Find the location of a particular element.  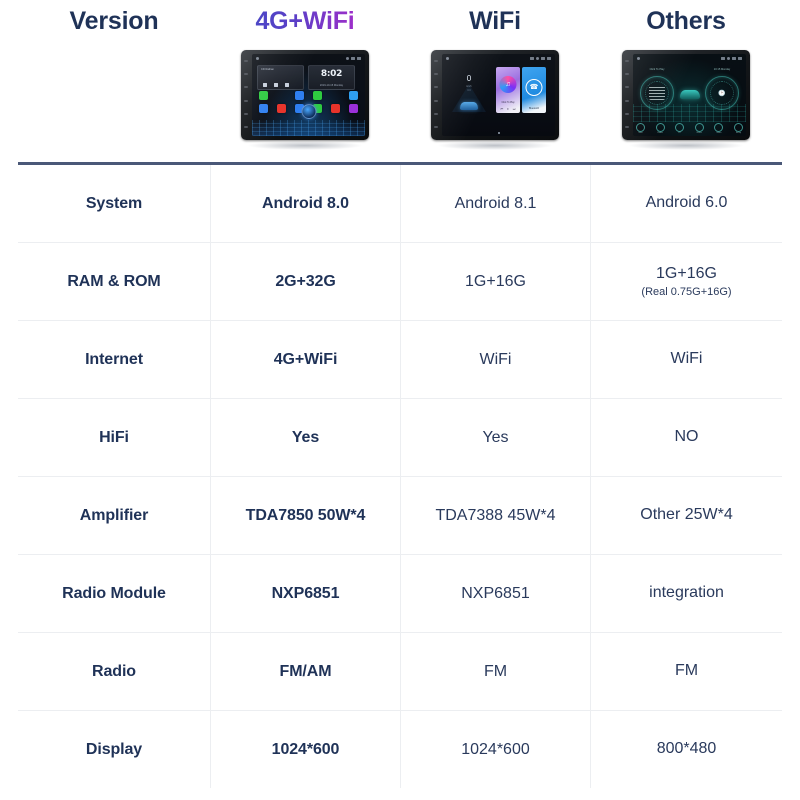

feature-label: Display is located at coordinates (114, 749).